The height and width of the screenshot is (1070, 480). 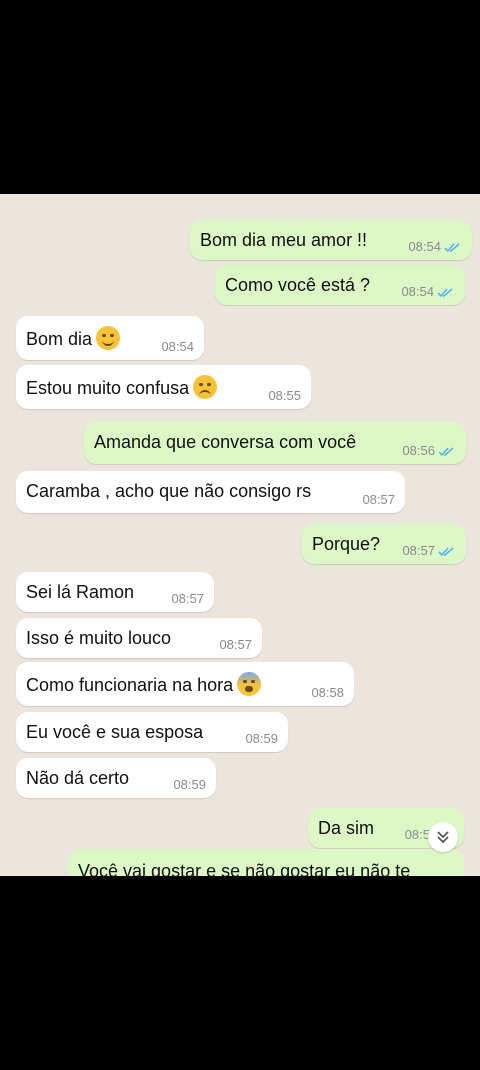 I want to click on message-incoming: Eu você e sua esposa 08:59, so click(x=152, y=732).